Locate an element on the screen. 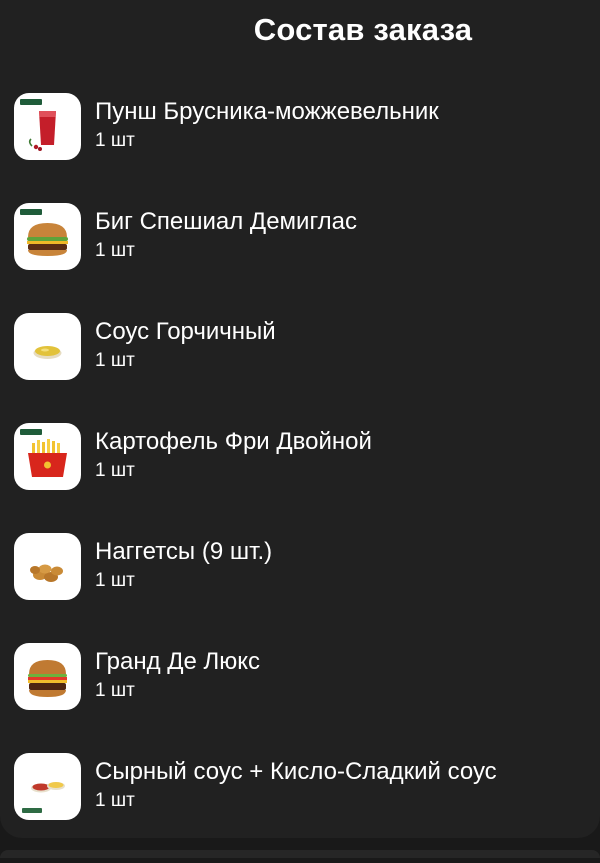 The image size is (600, 863). list-item: Пунш Брусника-можжевельник 1 шт is located at coordinates (307, 148).